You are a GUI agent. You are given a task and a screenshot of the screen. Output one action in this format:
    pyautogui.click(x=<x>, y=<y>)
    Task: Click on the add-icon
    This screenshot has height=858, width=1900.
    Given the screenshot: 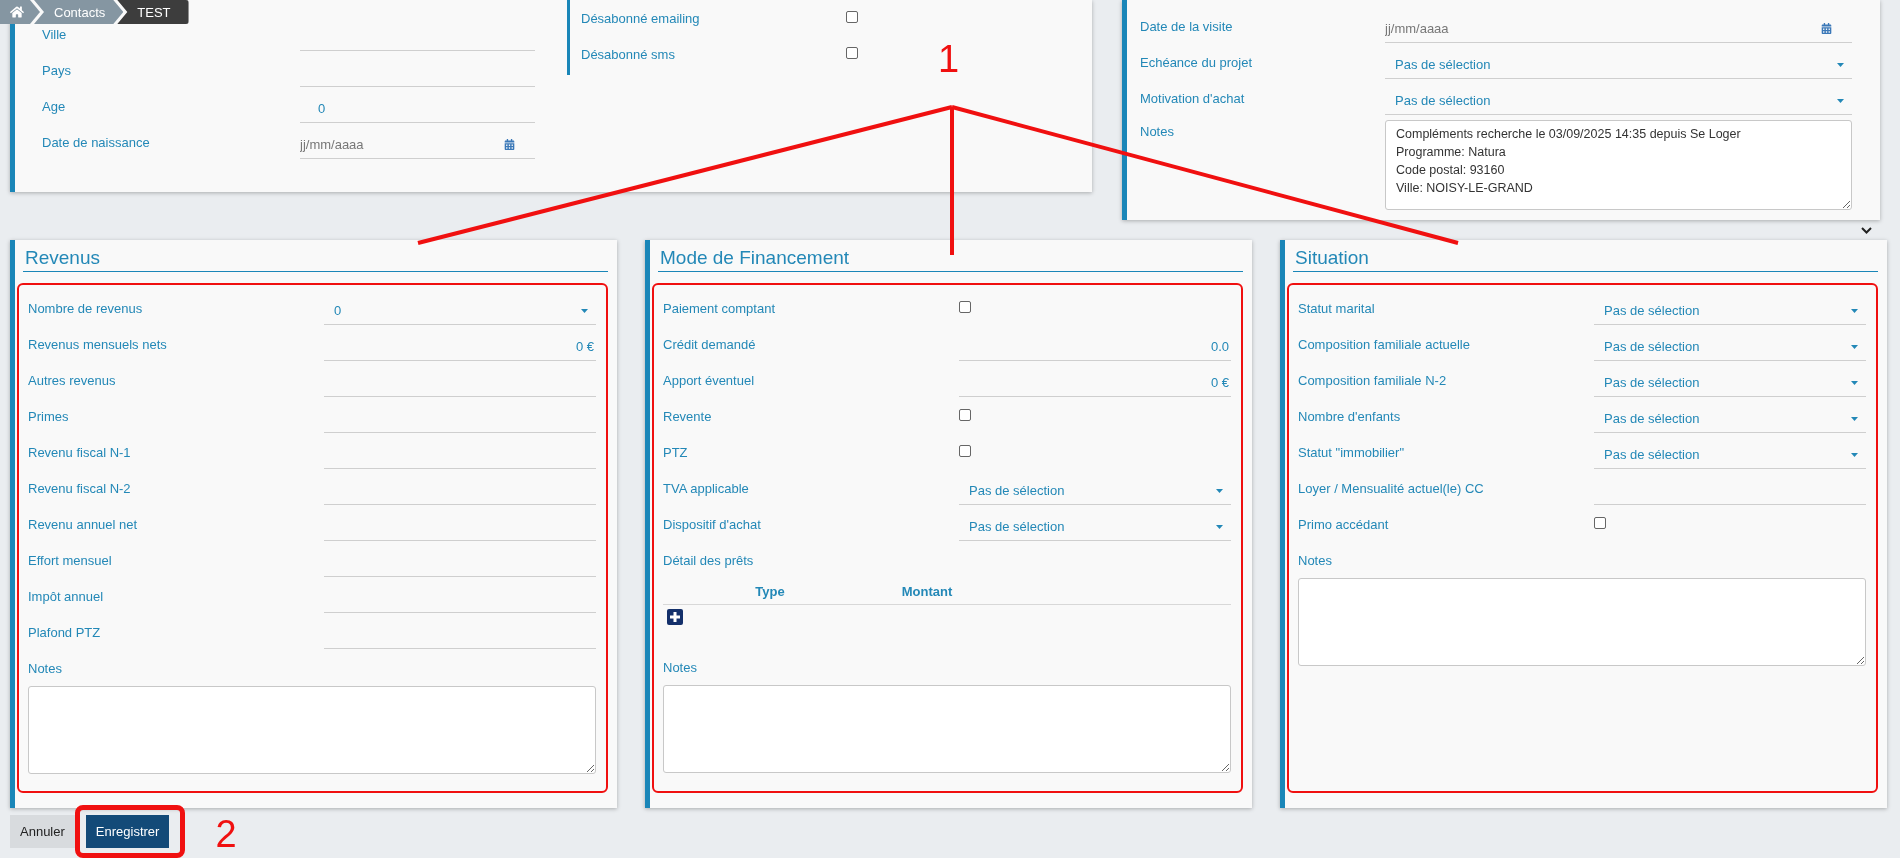 What is the action you would take?
    pyautogui.click(x=675, y=617)
    